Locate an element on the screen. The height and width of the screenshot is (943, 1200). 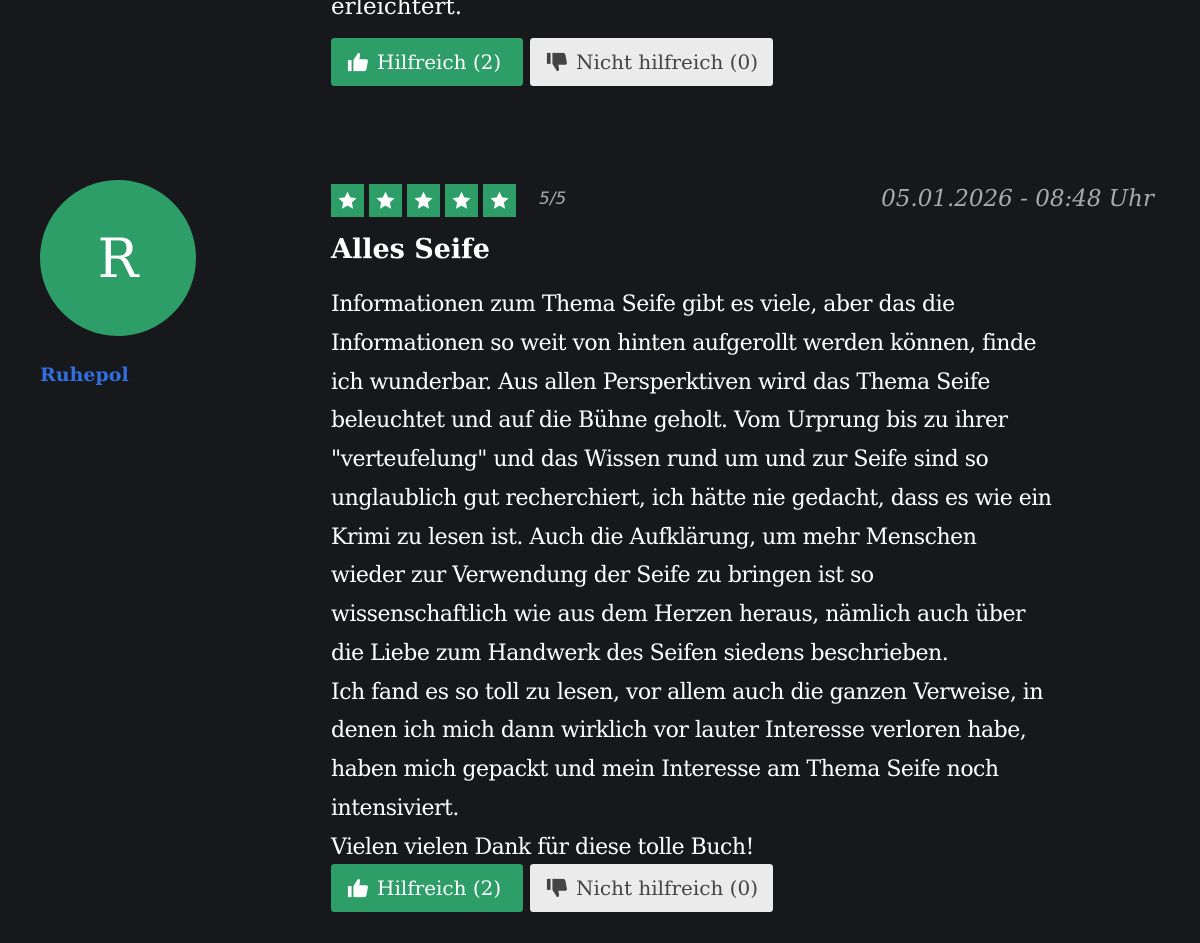
review-body-line: intensiviert. is located at coordinates (395, 808).